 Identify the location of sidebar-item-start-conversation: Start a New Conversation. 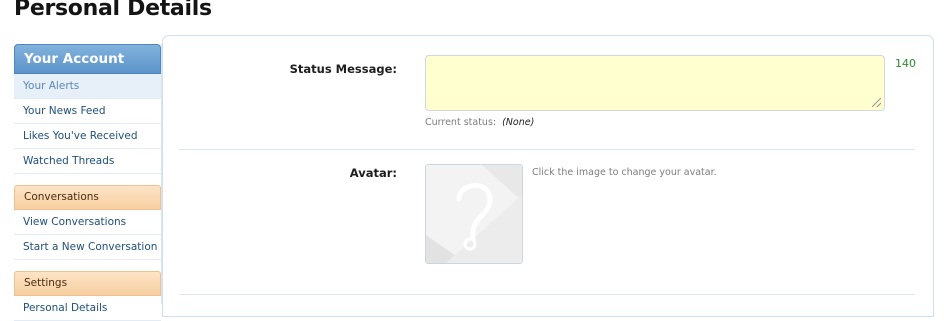
(87, 247).